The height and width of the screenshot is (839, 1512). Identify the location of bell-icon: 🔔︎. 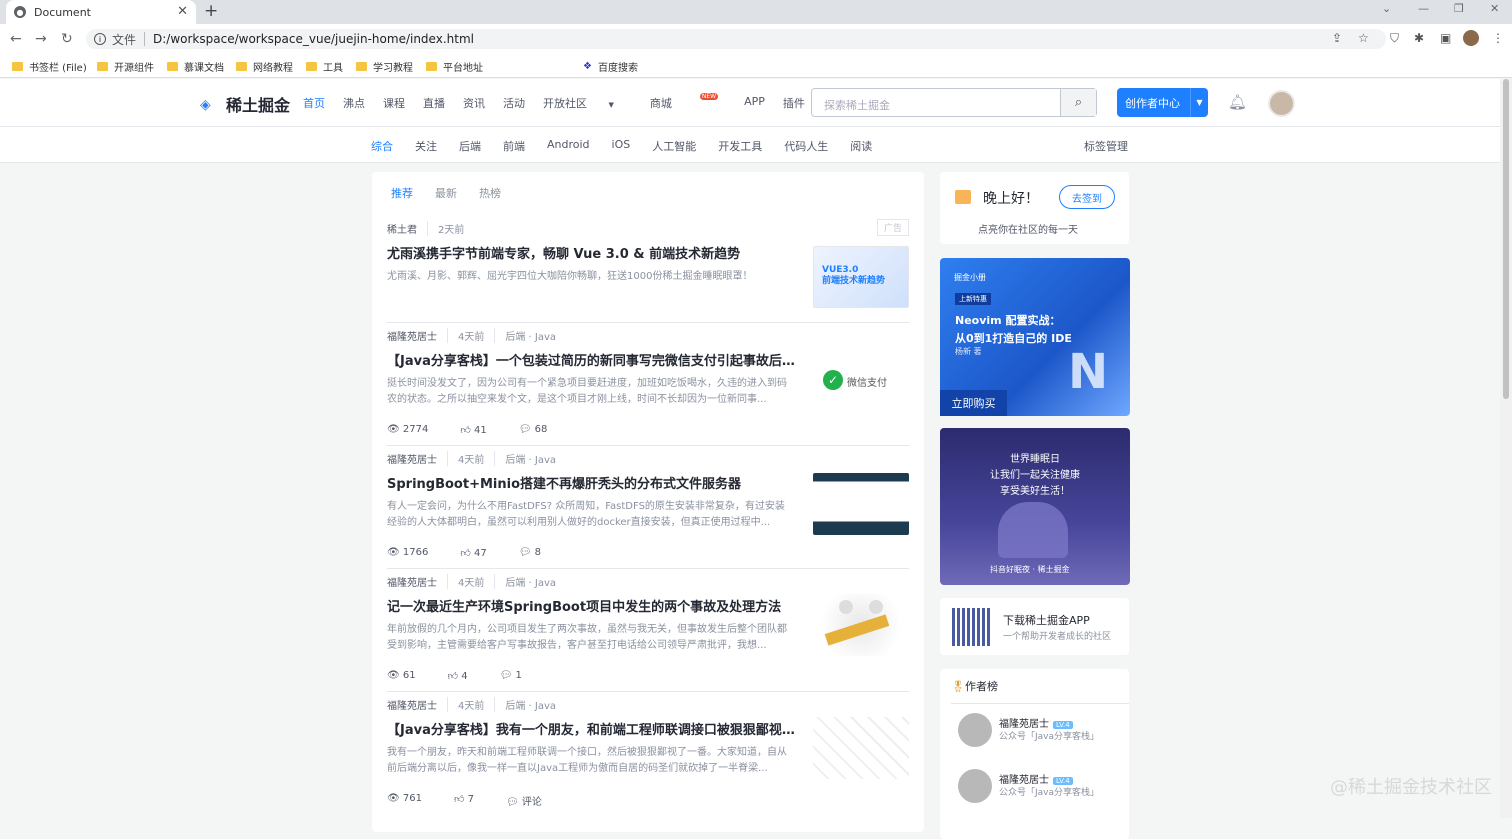
(1237, 102).